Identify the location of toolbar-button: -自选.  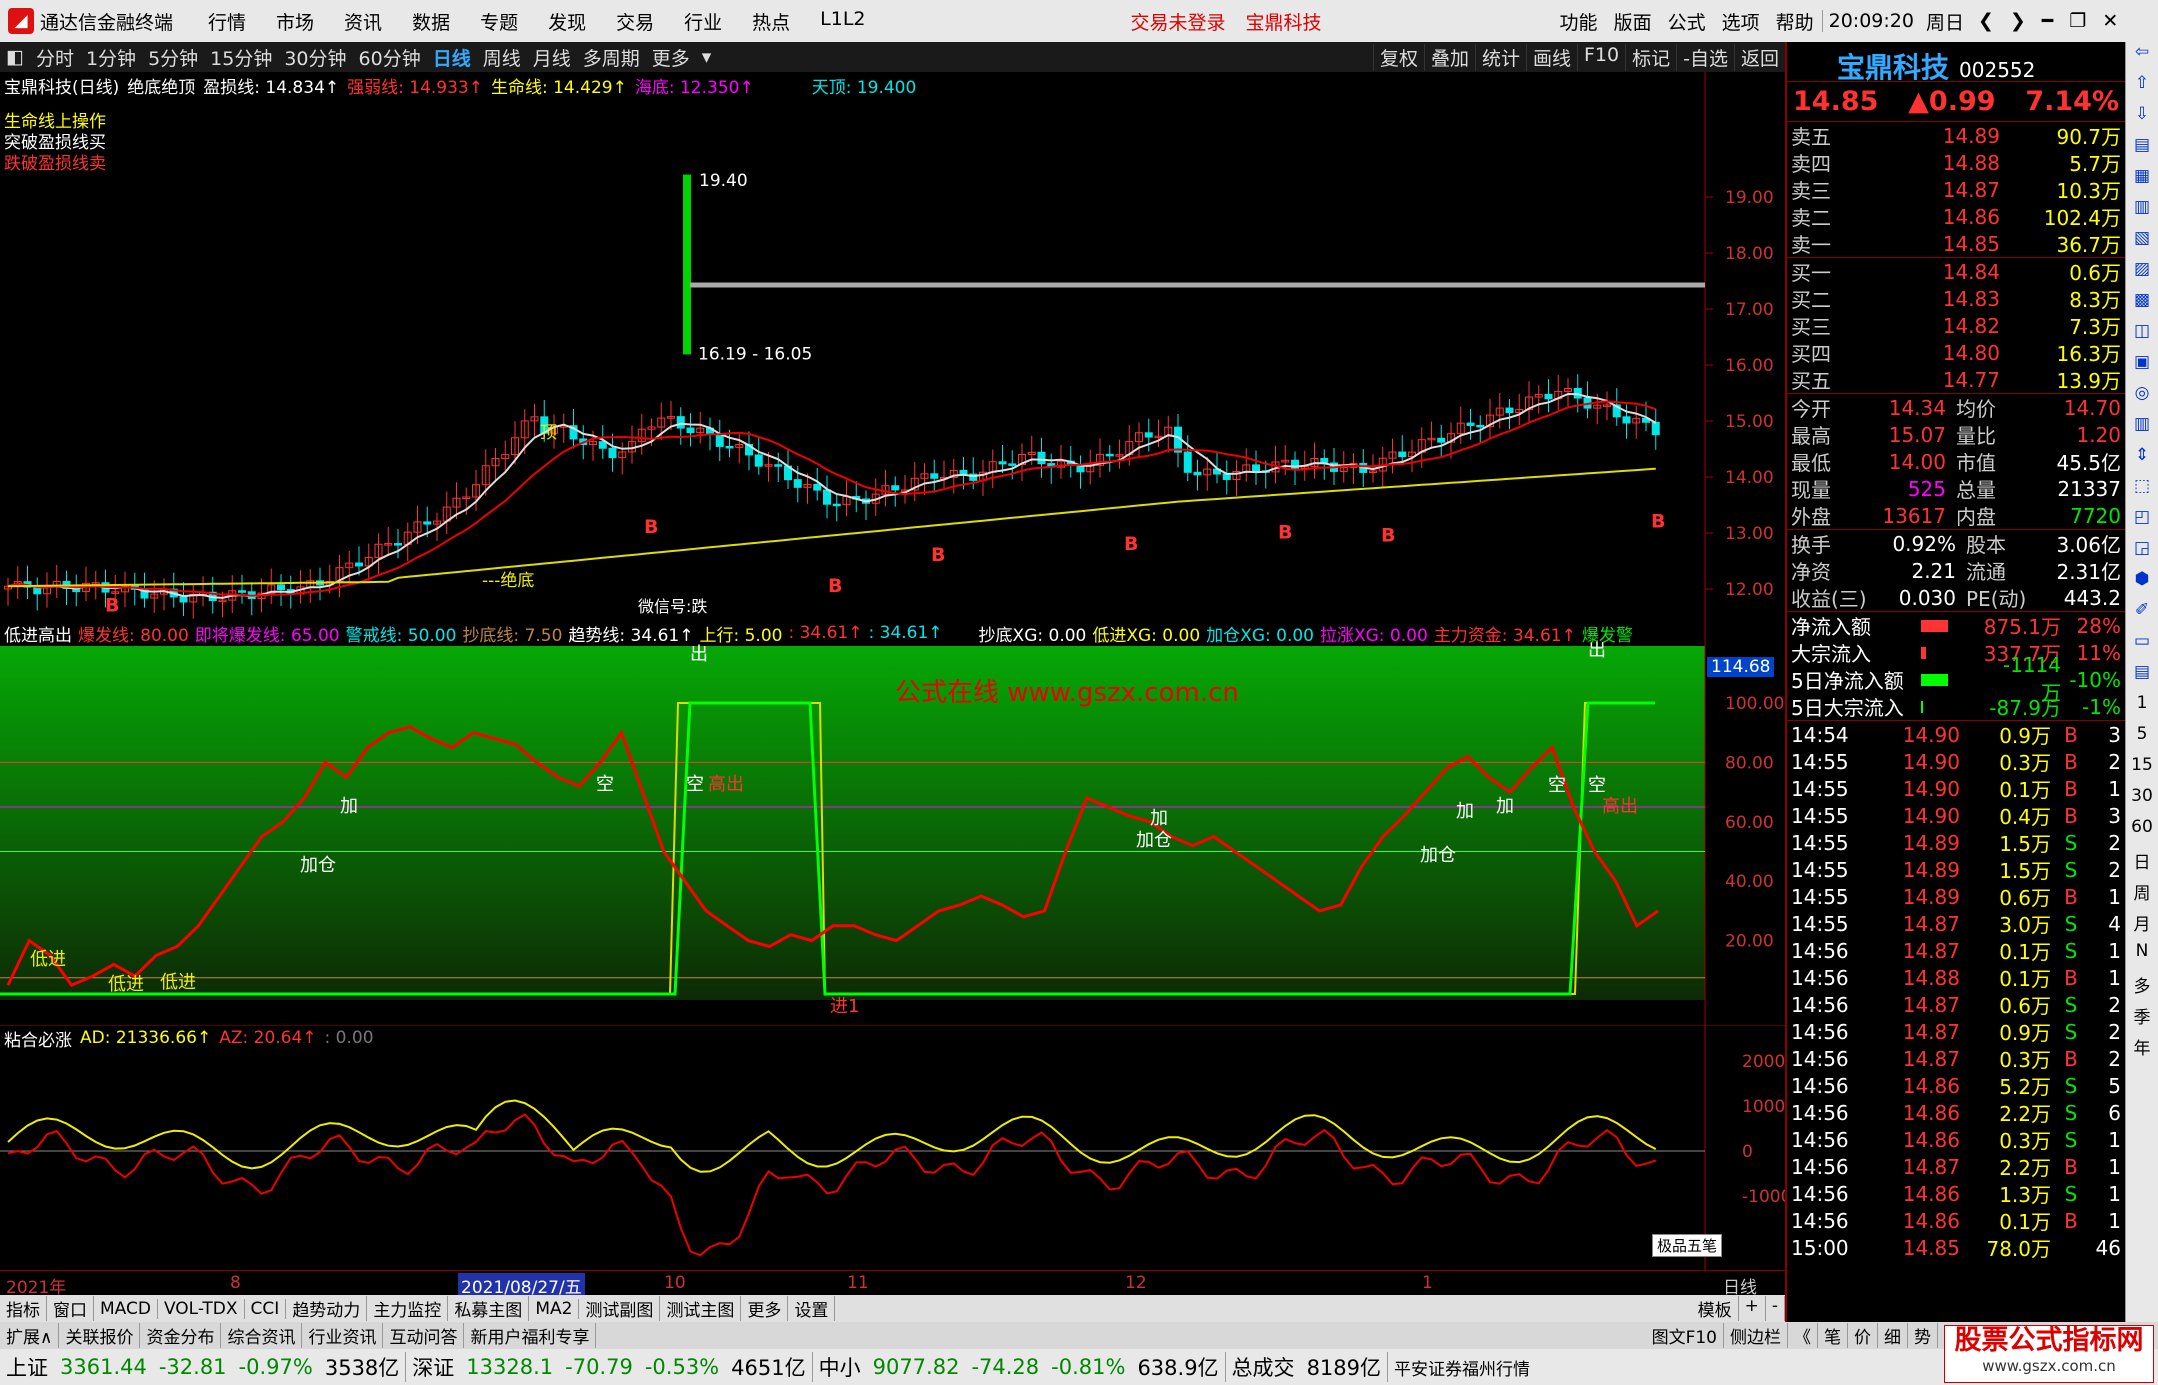
(1705, 57).